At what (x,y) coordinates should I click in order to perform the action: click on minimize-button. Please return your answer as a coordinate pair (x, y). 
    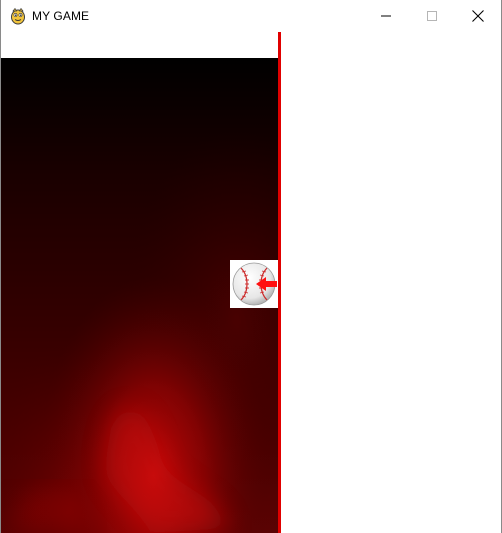
    Looking at the image, I should click on (386, 16).